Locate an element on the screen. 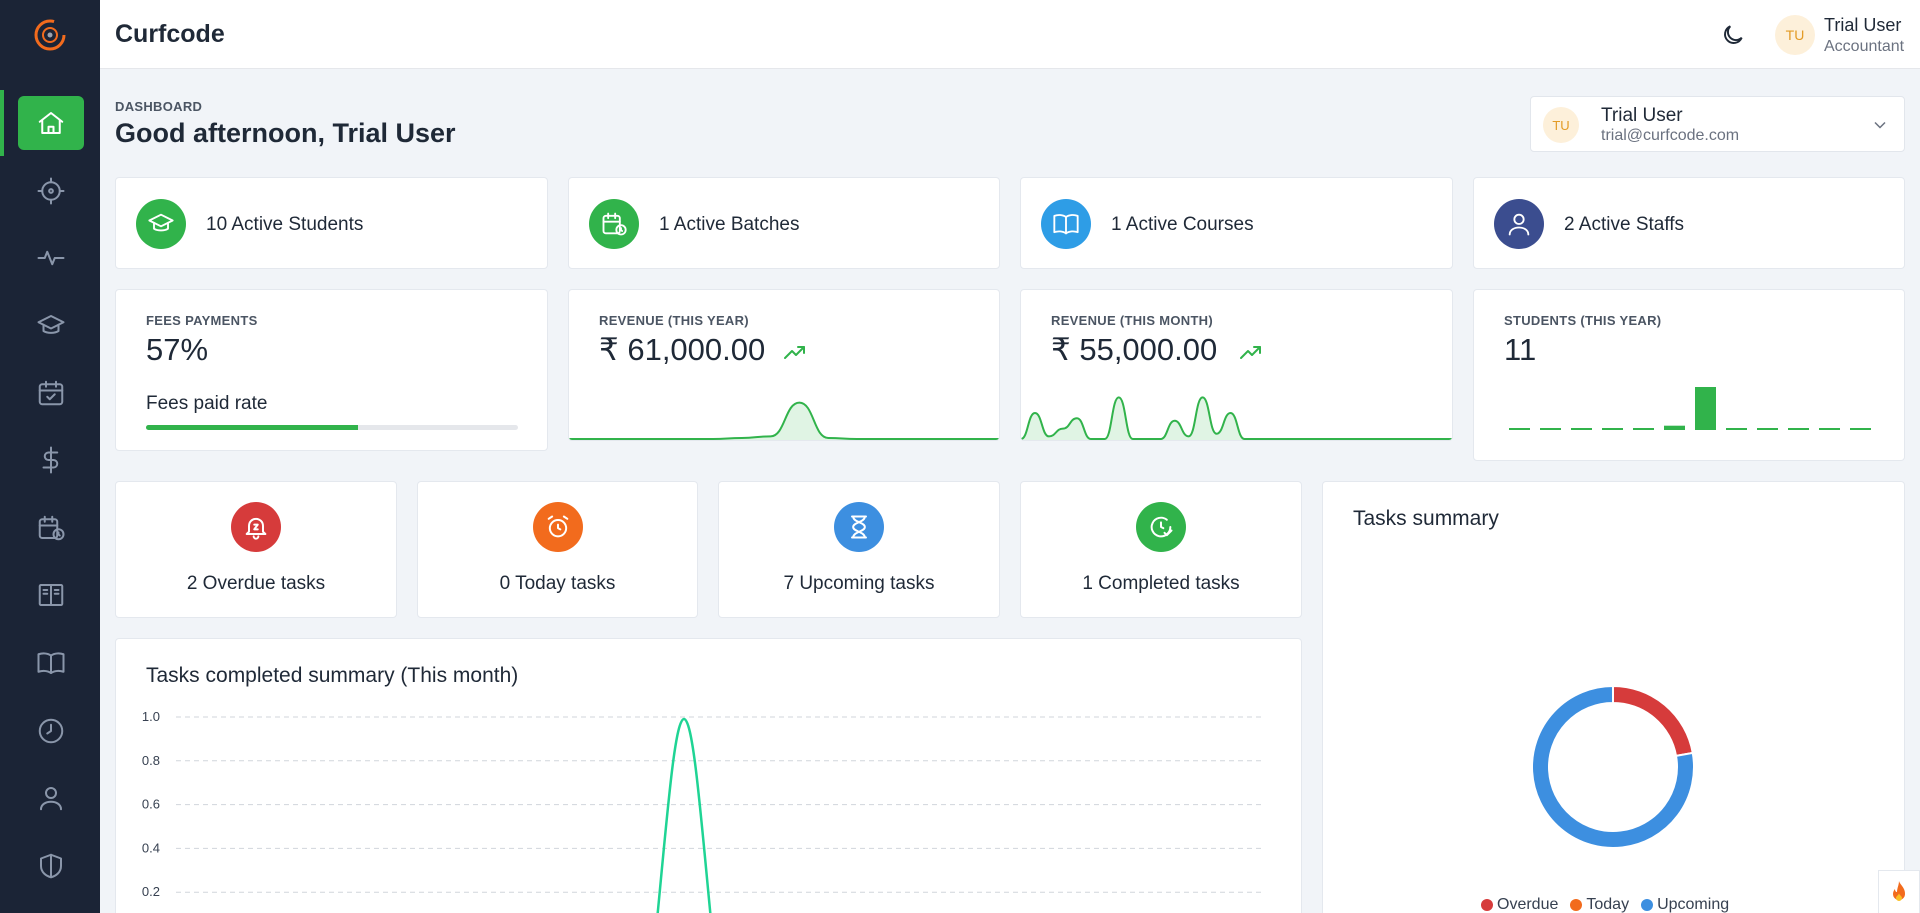  fees-subtitle: Fees paid rate is located at coordinates (207, 403).